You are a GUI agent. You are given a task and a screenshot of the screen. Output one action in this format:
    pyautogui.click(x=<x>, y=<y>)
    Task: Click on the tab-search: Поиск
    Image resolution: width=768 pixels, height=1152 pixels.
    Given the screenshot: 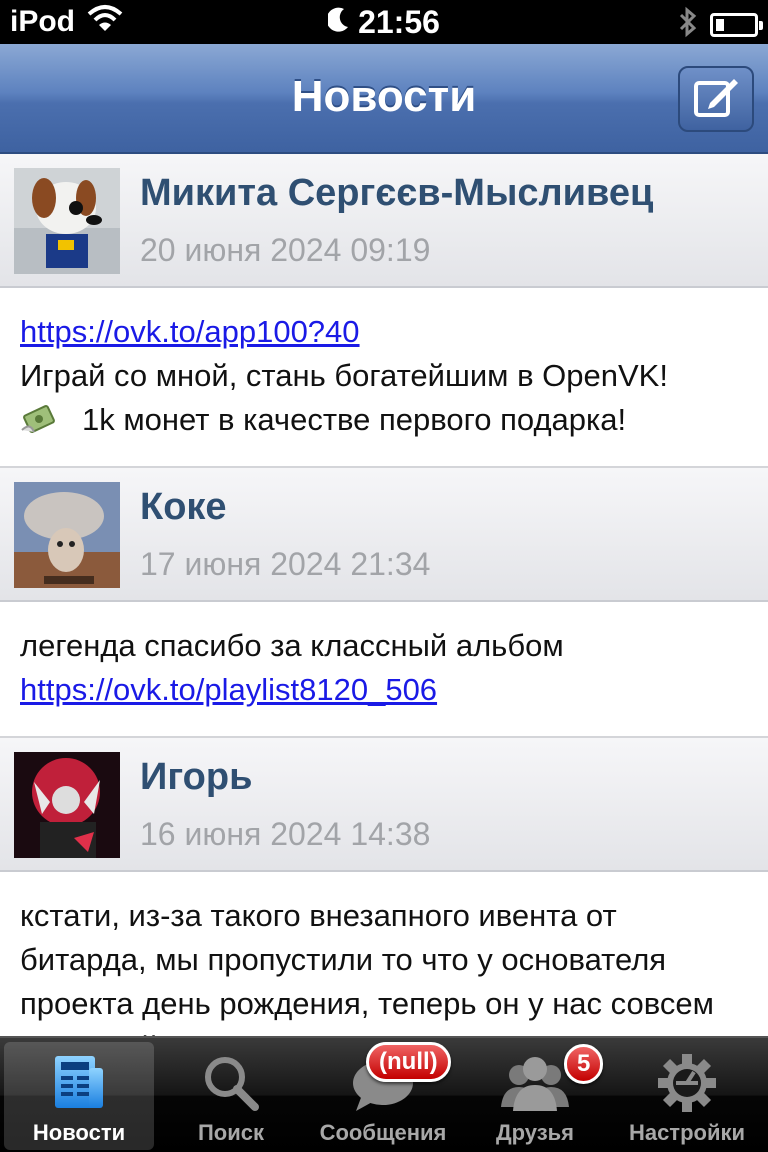 What is the action you would take?
    pyautogui.click(x=231, y=1096)
    